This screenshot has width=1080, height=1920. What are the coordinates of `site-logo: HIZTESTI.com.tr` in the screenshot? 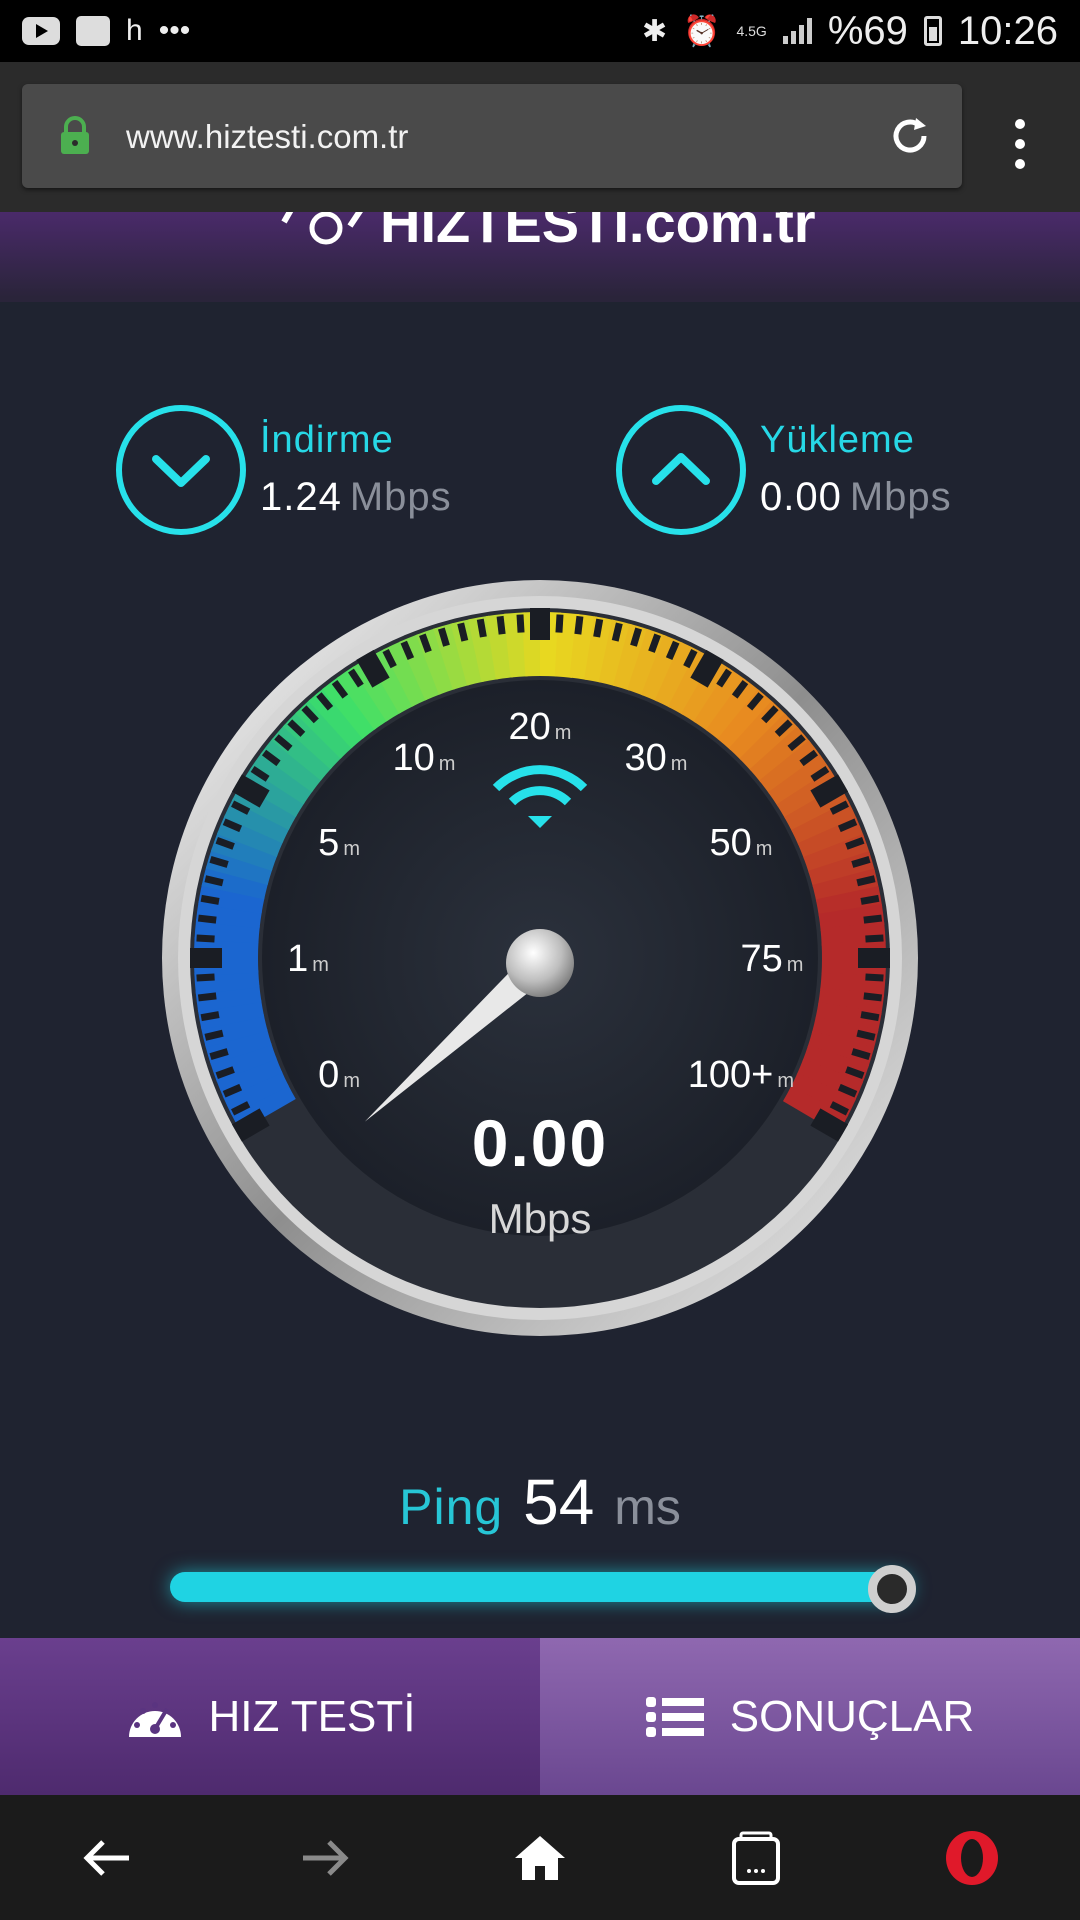 It's located at (598, 233).